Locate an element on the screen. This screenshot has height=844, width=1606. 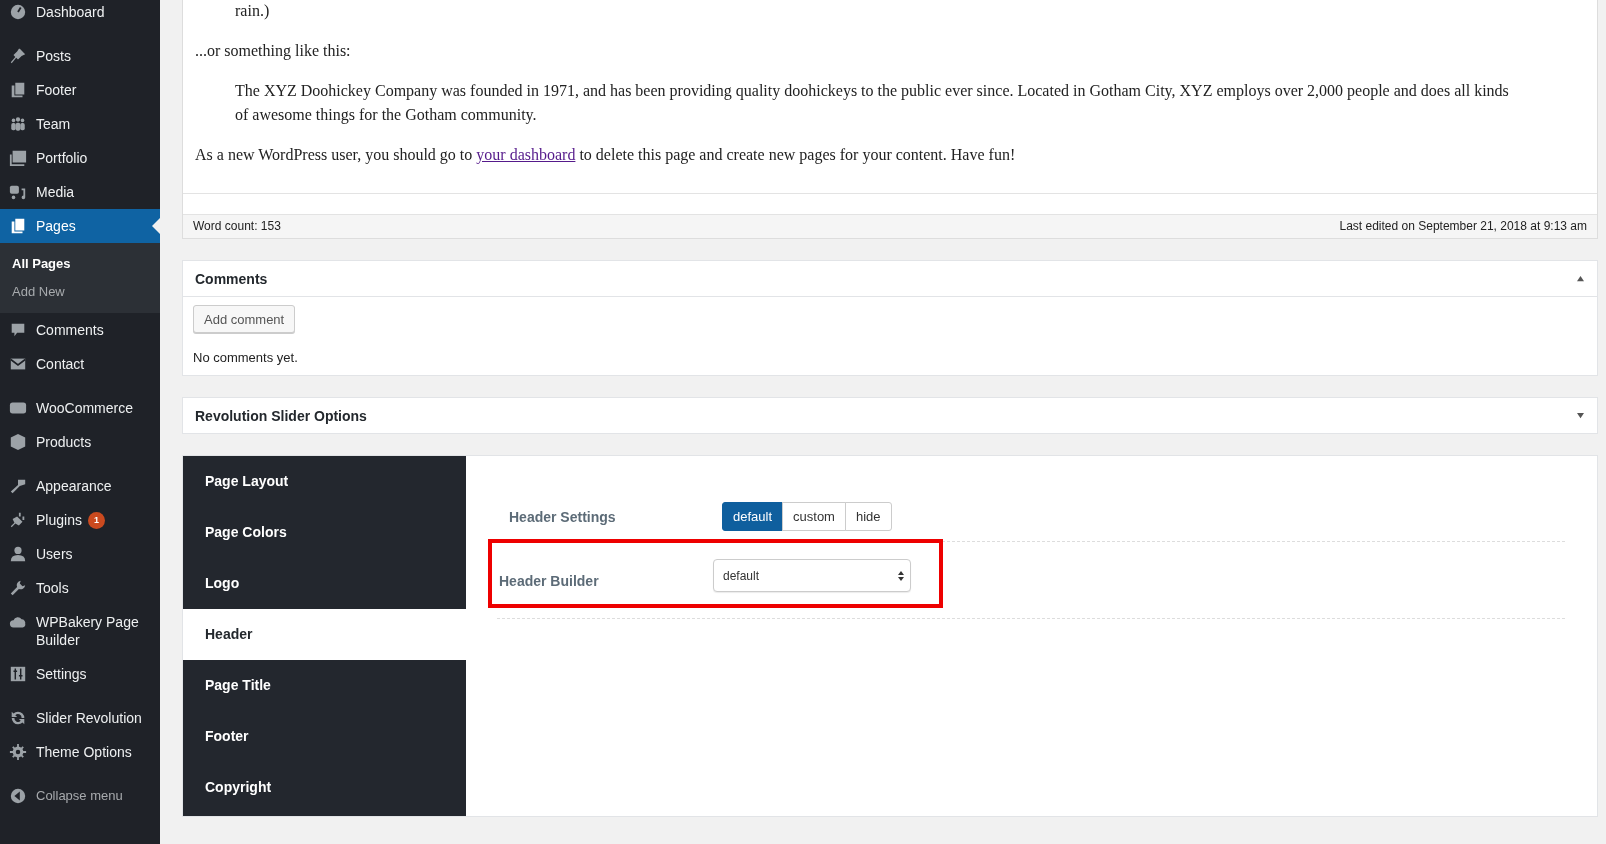
up-down-arrows-icon is located at coordinates (901, 575).